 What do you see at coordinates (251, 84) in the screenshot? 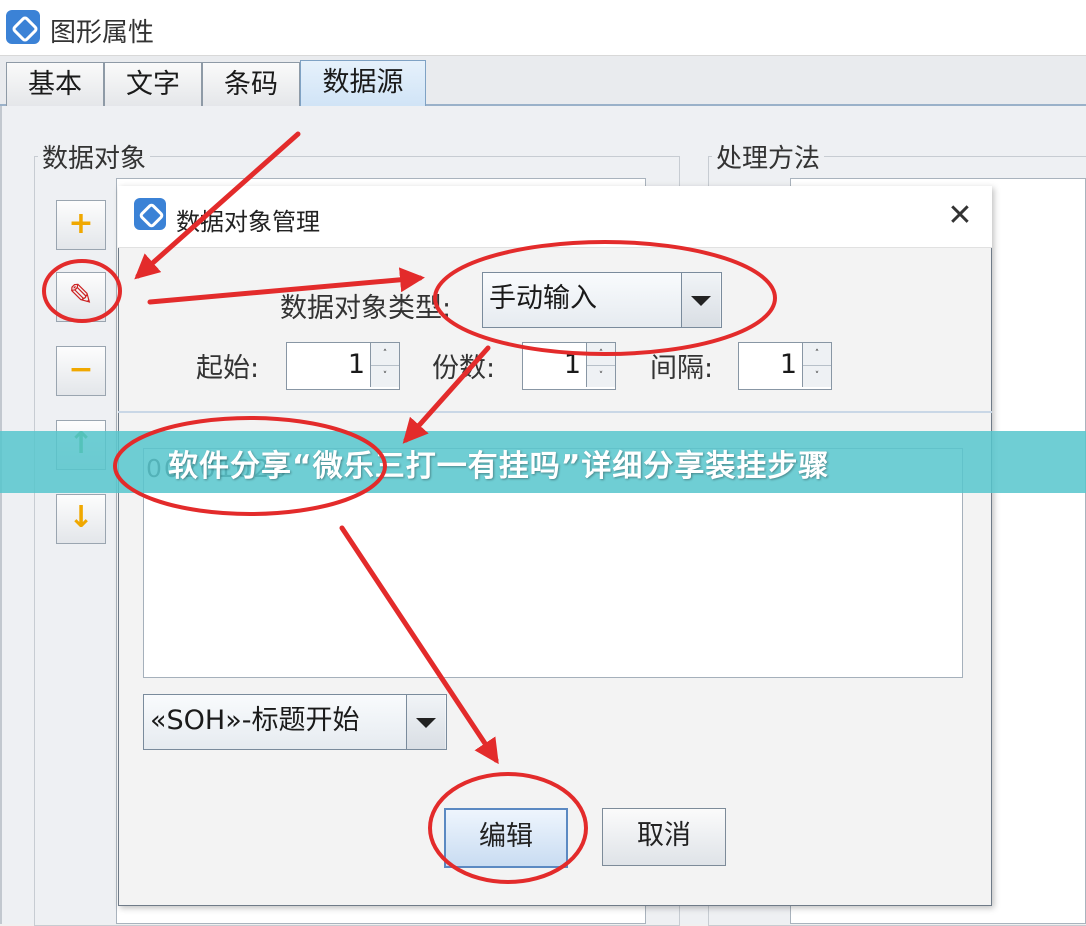
I see `tab-barcode: 条码` at bounding box center [251, 84].